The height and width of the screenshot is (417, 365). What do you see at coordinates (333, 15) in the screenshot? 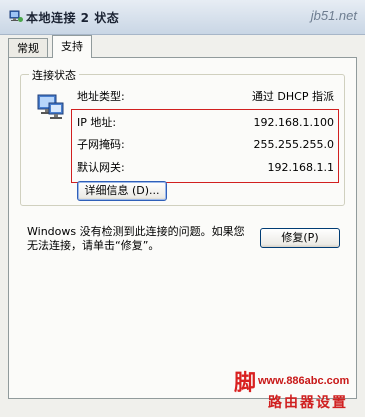
I see `site-watermark-text: jb51.net` at bounding box center [333, 15].